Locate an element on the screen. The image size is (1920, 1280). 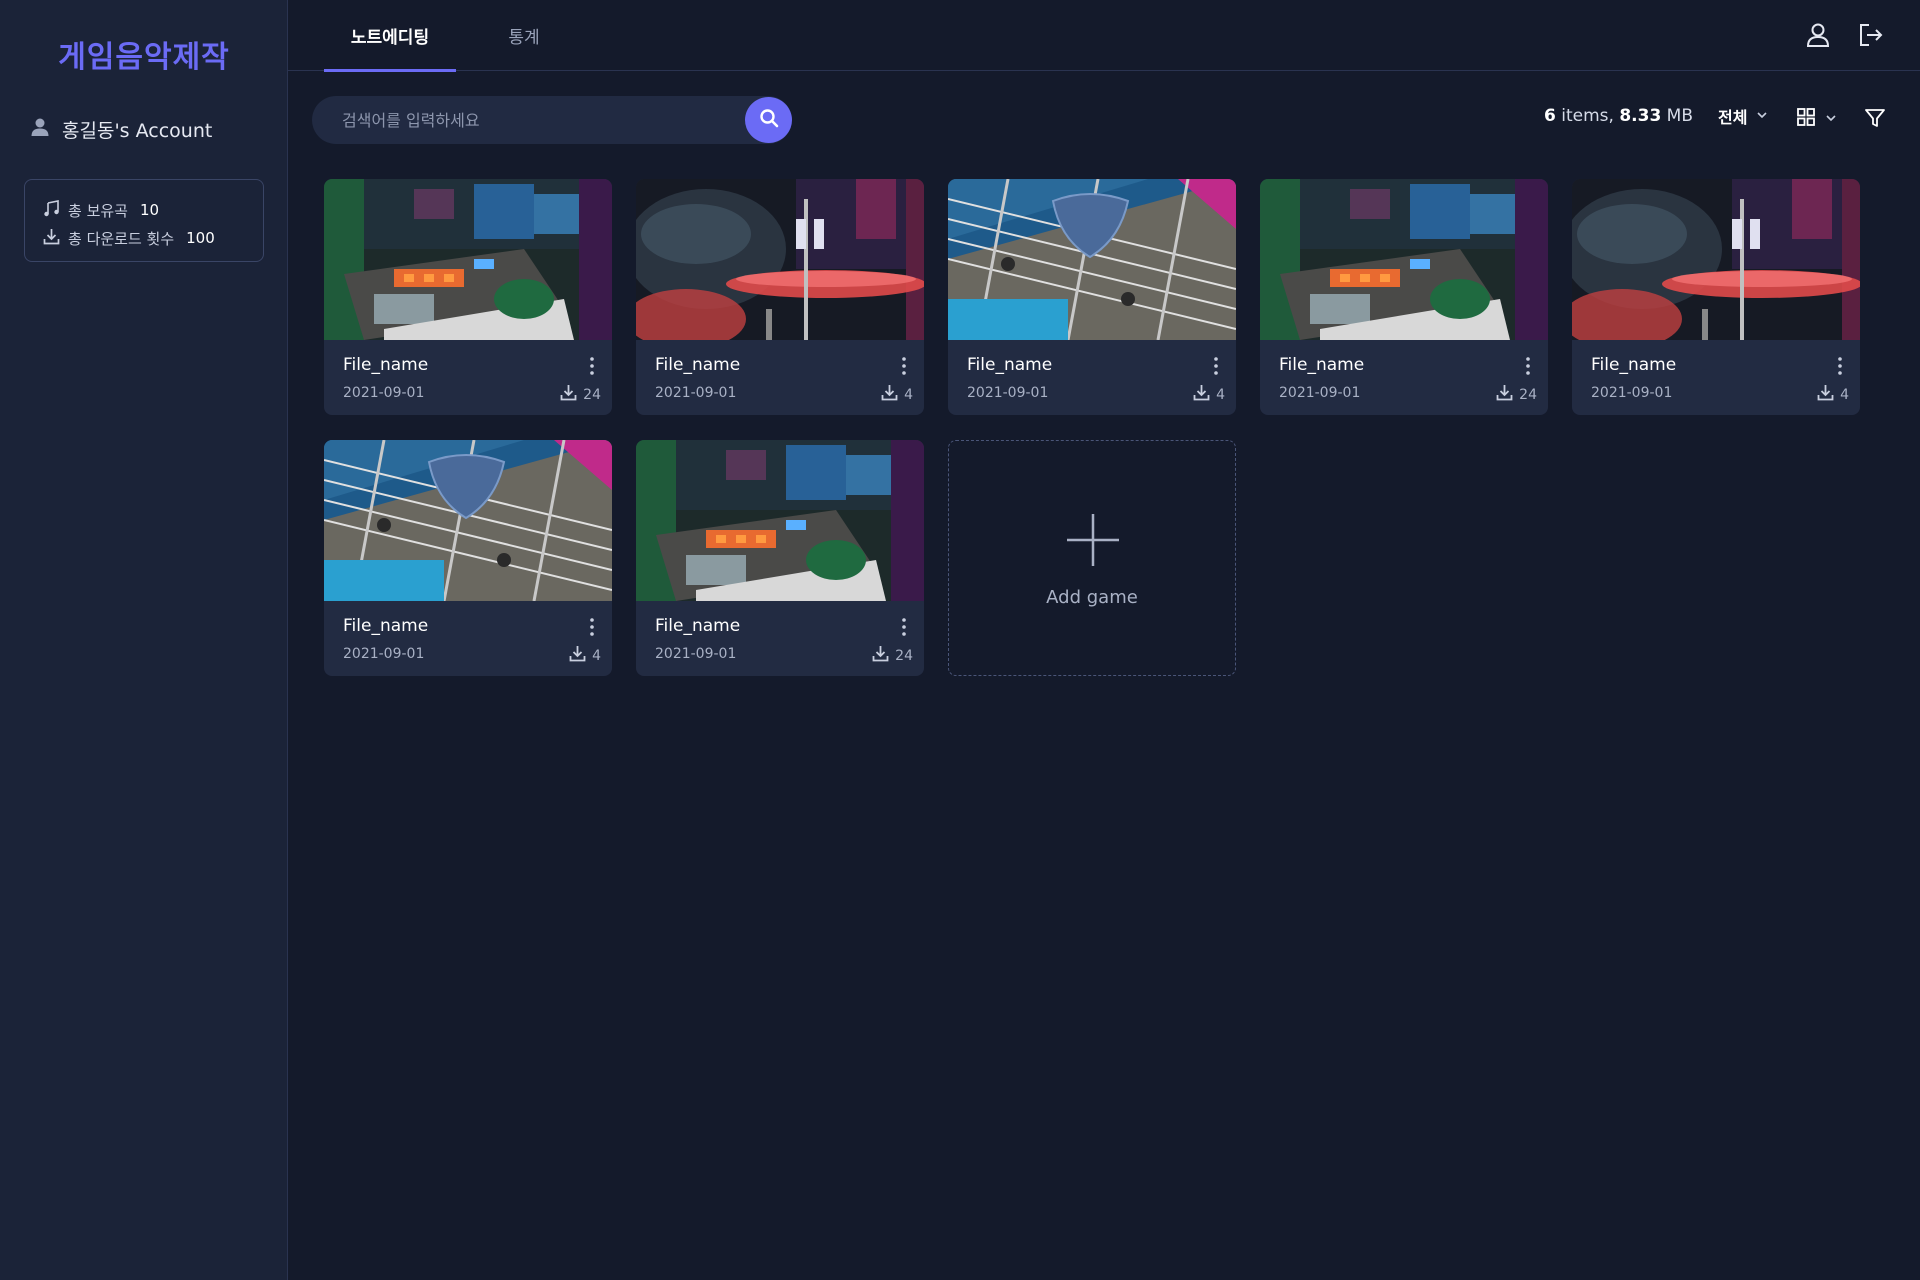
items-summary: 6 items, 8.33 MB is located at coordinates (1618, 116).